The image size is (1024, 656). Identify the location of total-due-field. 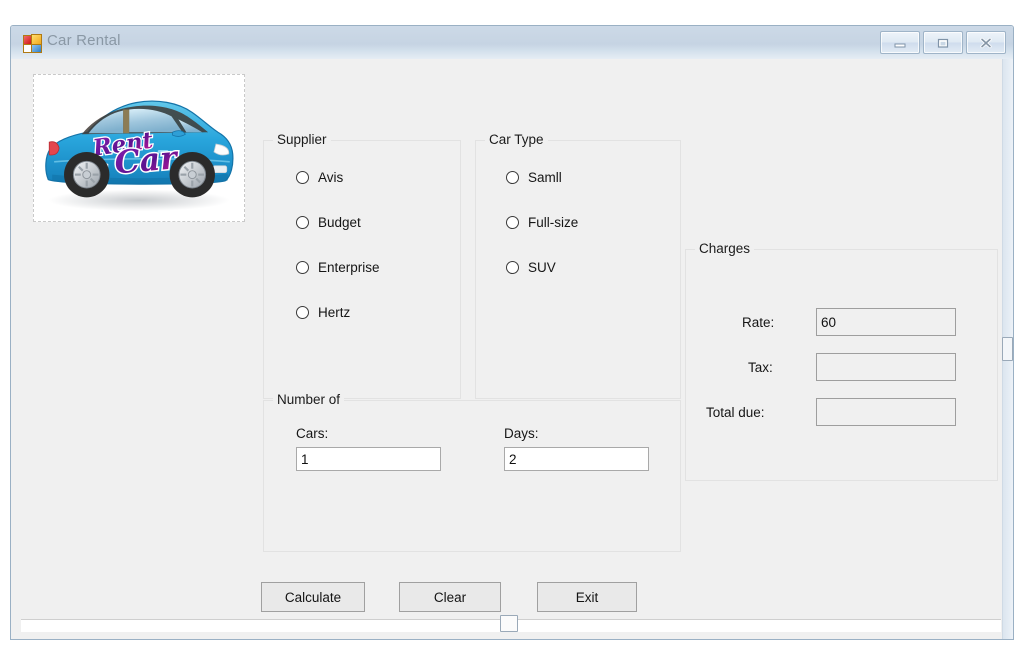
(886, 412).